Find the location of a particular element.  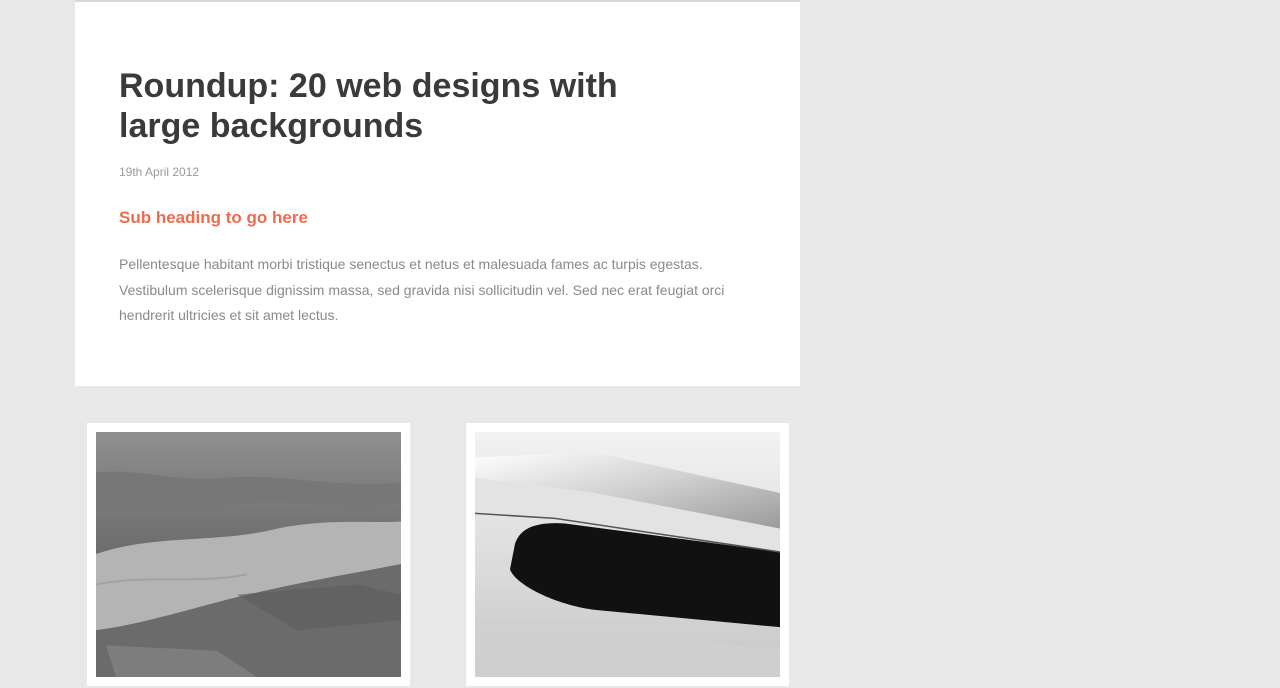

article-date: 19th April 2012 is located at coordinates (159, 172).